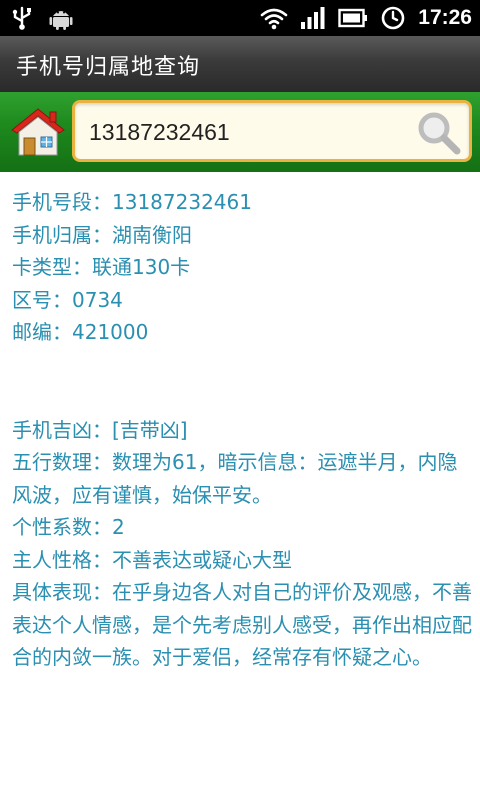 The height and width of the screenshot is (800, 480). I want to click on title-bar: 手机号归属地查询, so click(240, 64).